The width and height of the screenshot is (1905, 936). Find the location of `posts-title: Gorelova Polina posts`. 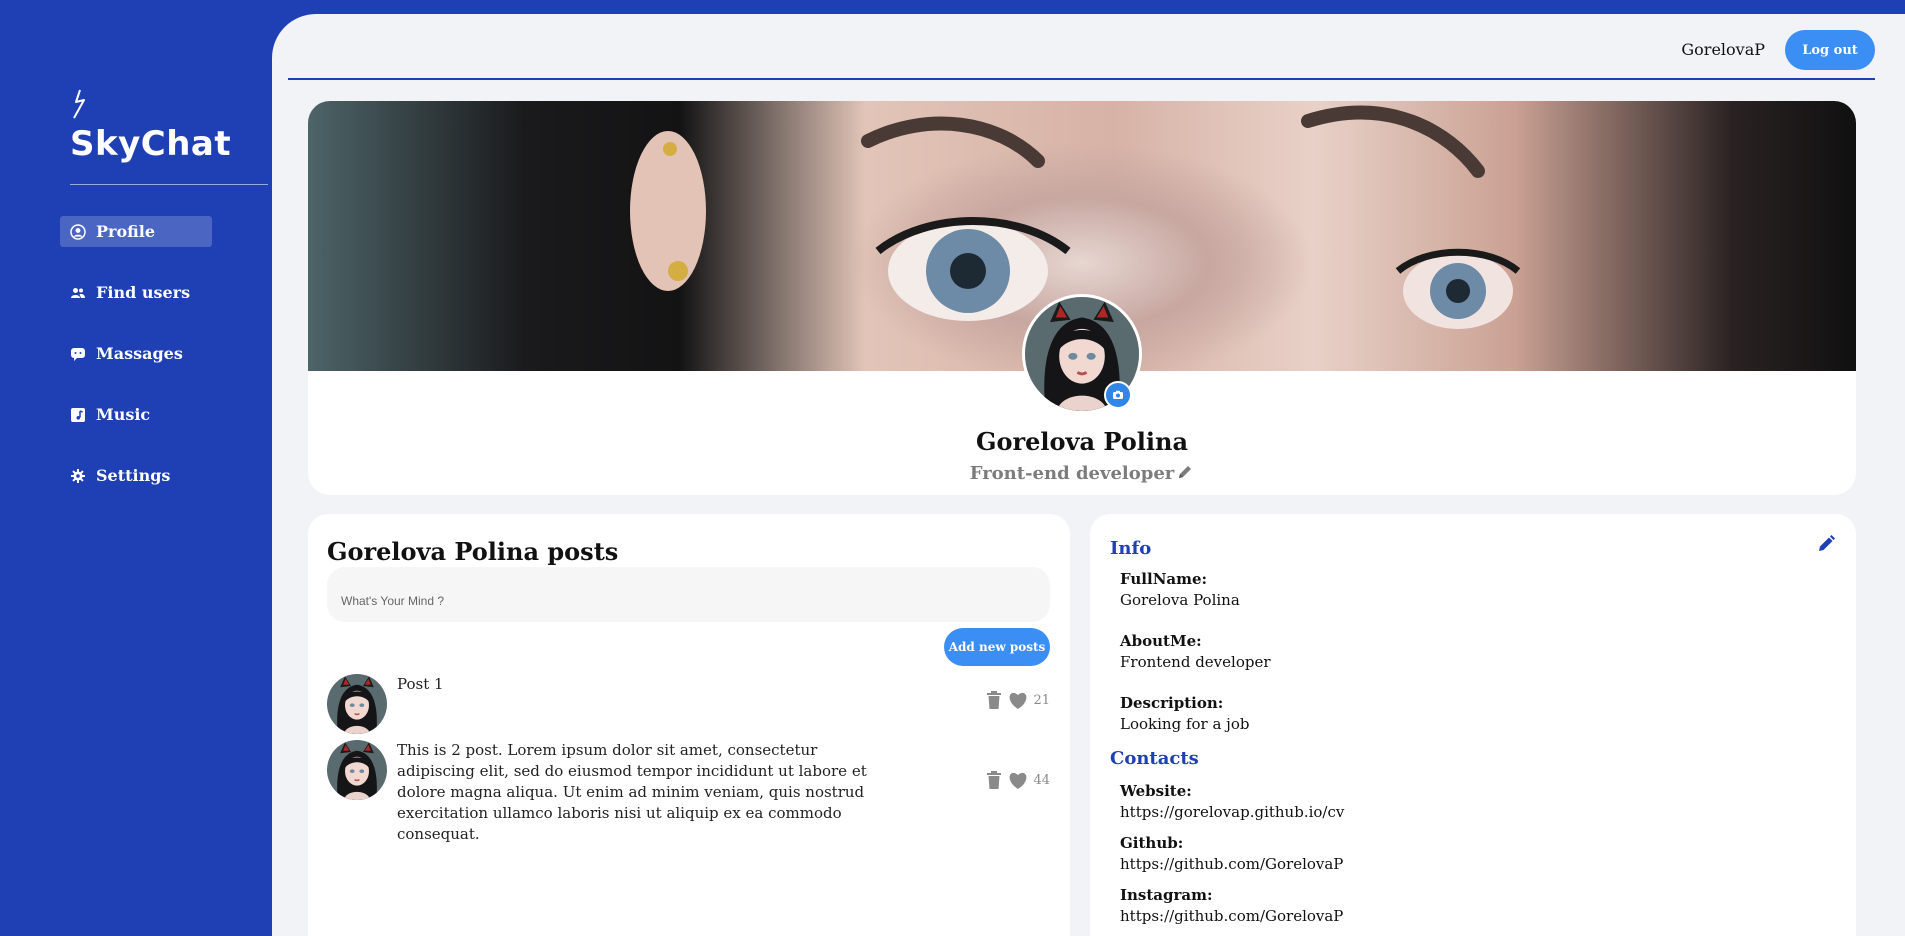

posts-title: Gorelova Polina posts is located at coordinates (473, 551).